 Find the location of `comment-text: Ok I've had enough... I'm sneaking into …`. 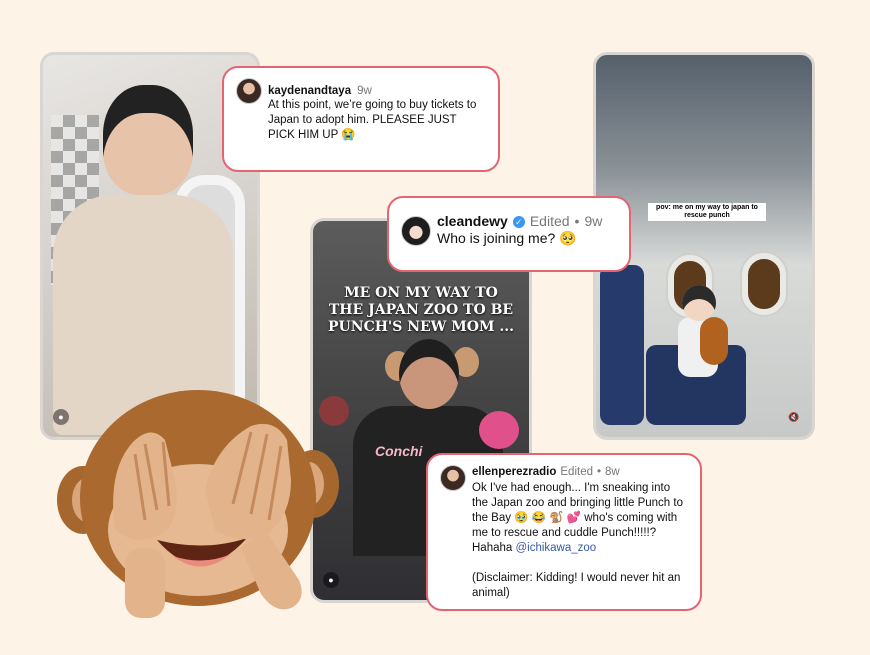

comment-text: Ok I've had enough... I'm sneaking into … is located at coordinates (580, 518).